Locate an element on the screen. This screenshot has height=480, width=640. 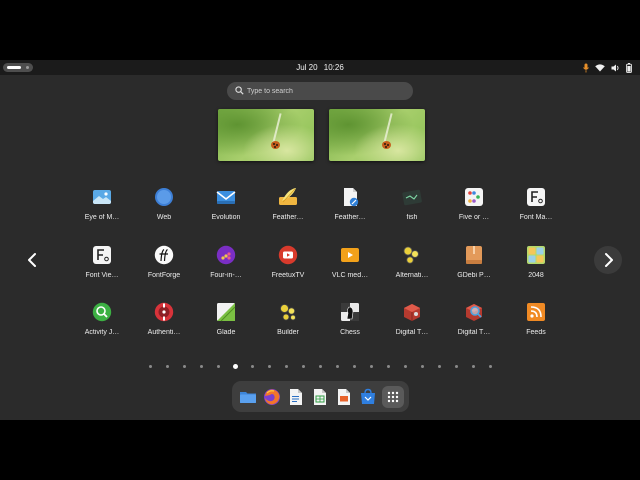
app-tile-feeds: Feeds is located at coordinates (536, 321).